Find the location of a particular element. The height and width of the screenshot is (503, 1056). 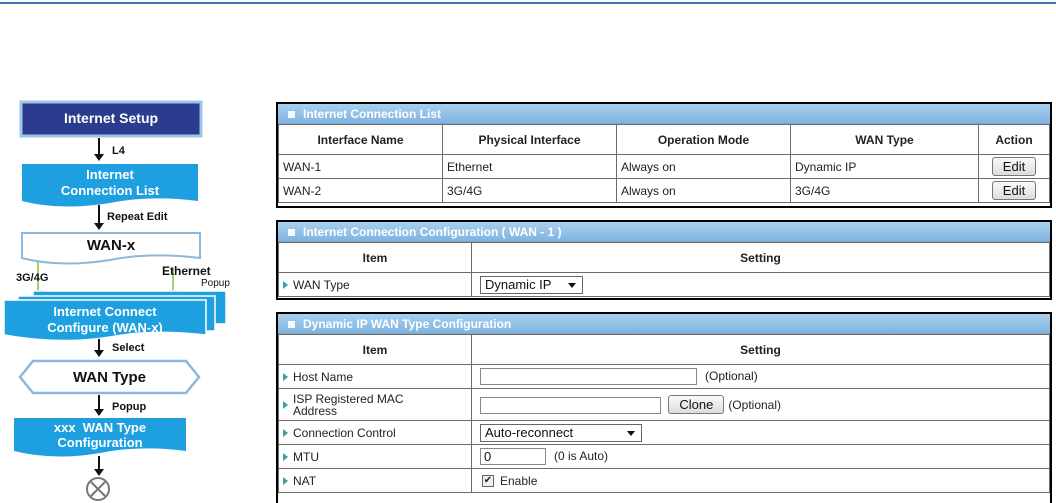

edit-button-wan2: Edit is located at coordinates (1014, 190).